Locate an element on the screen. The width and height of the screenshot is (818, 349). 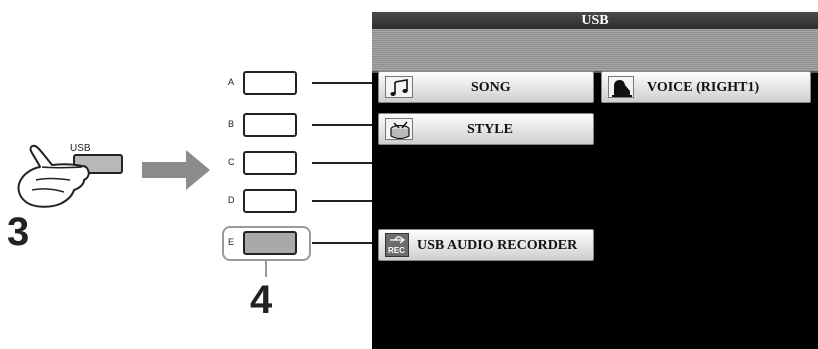
panel-button-a-label: A is located at coordinates (231, 82).